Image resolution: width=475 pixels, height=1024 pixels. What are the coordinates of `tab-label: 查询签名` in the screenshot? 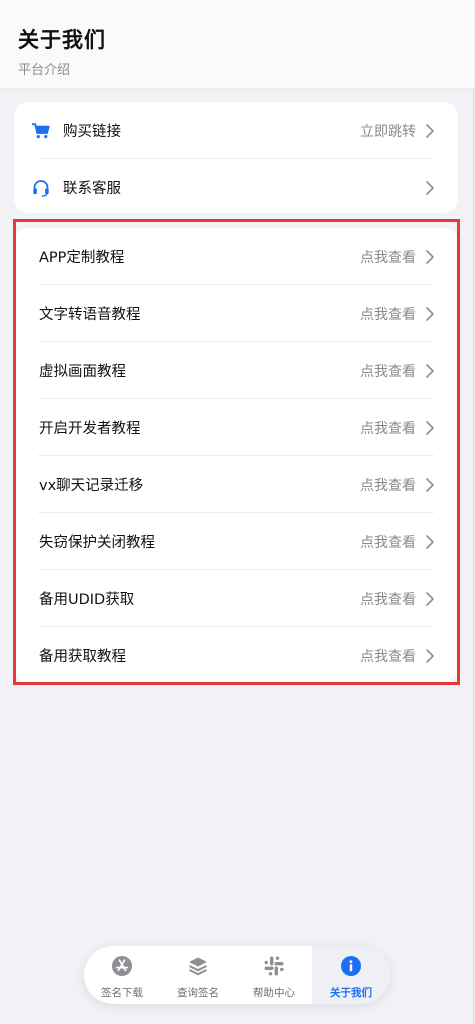 It's located at (198, 993).